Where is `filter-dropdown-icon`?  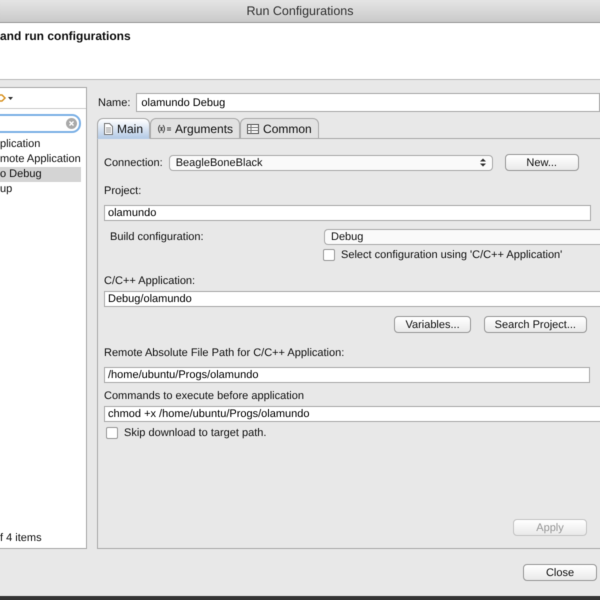 filter-dropdown-icon is located at coordinates (7, 98).